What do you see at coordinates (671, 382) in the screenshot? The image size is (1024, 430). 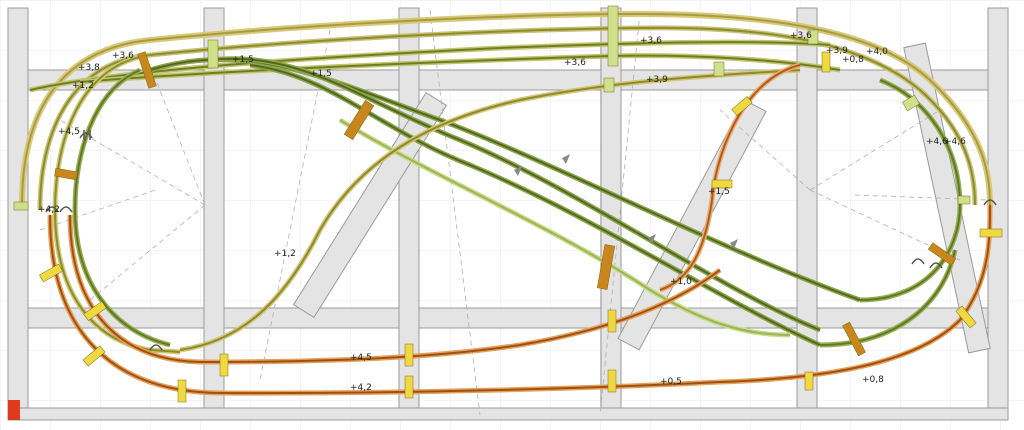 I see `height-label: +0,5` at bounding box center [671, 382].